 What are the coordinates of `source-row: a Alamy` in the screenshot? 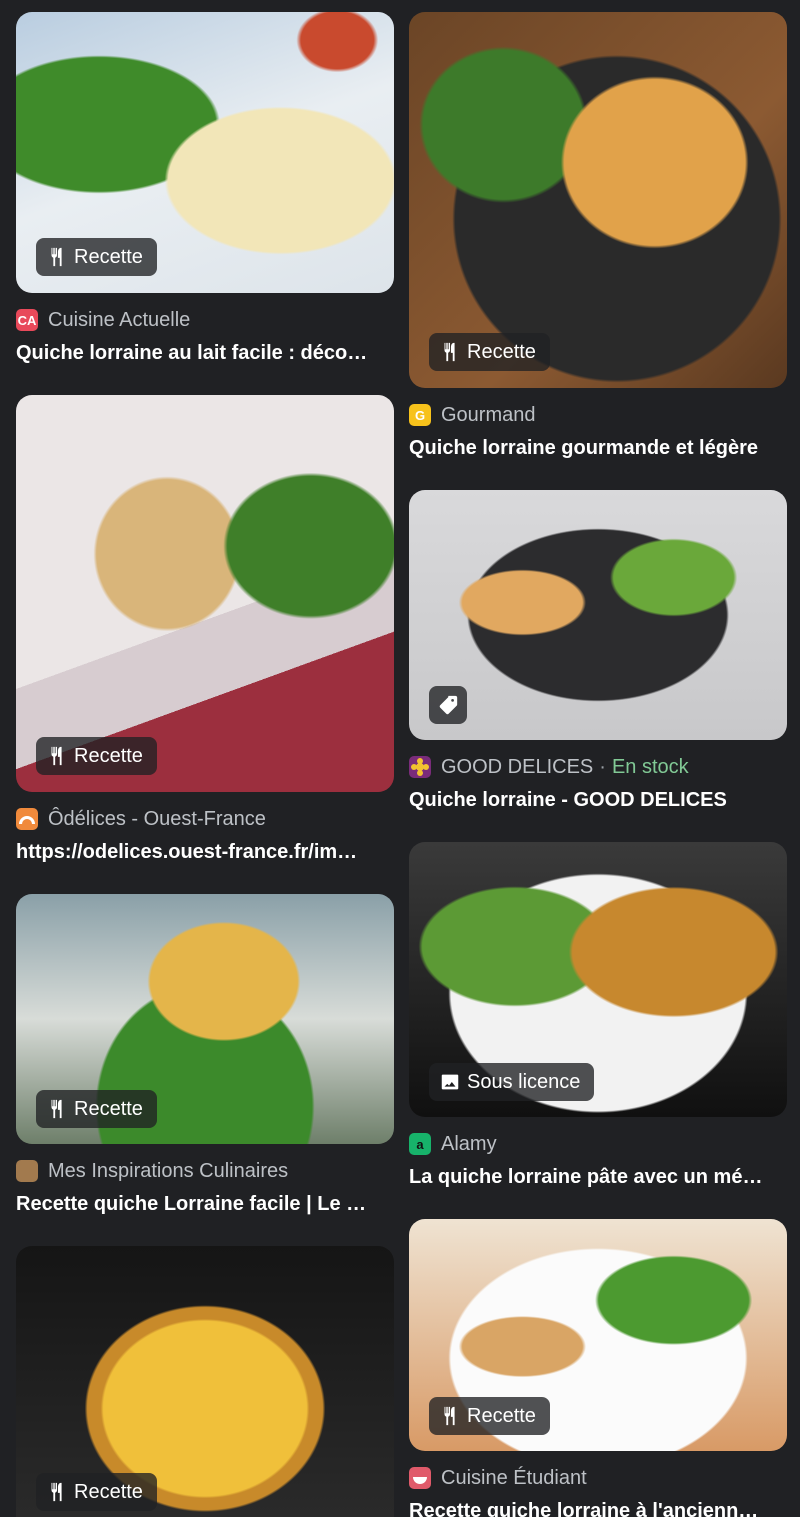 It's located at (598, 1144).